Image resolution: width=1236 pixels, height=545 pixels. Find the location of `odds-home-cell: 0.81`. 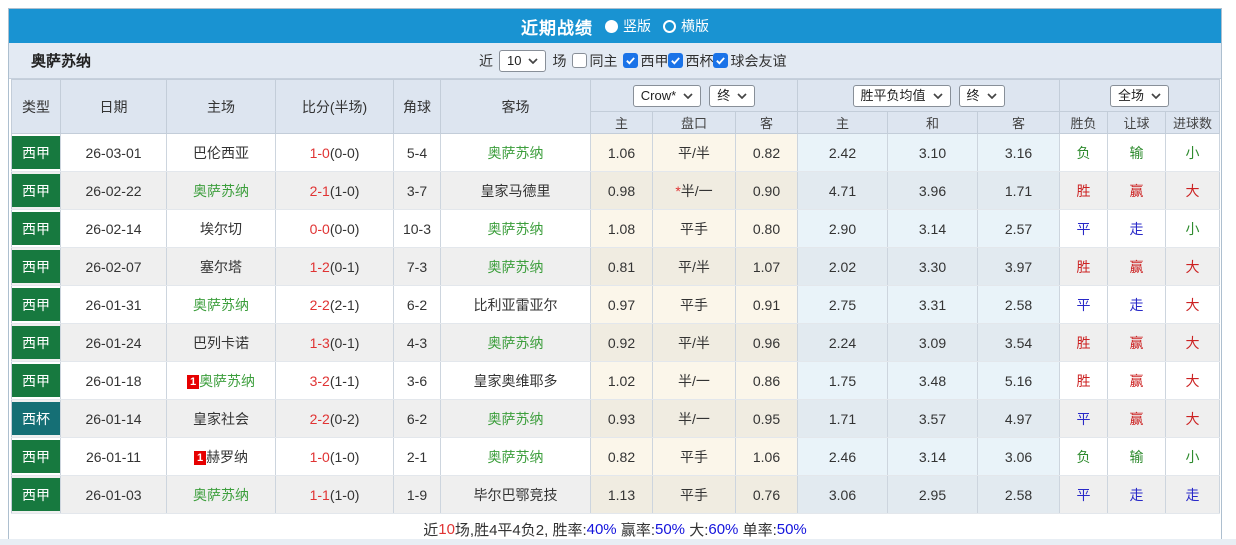

odds-home-cell: 0.81 is located at coordinates (621, 266).